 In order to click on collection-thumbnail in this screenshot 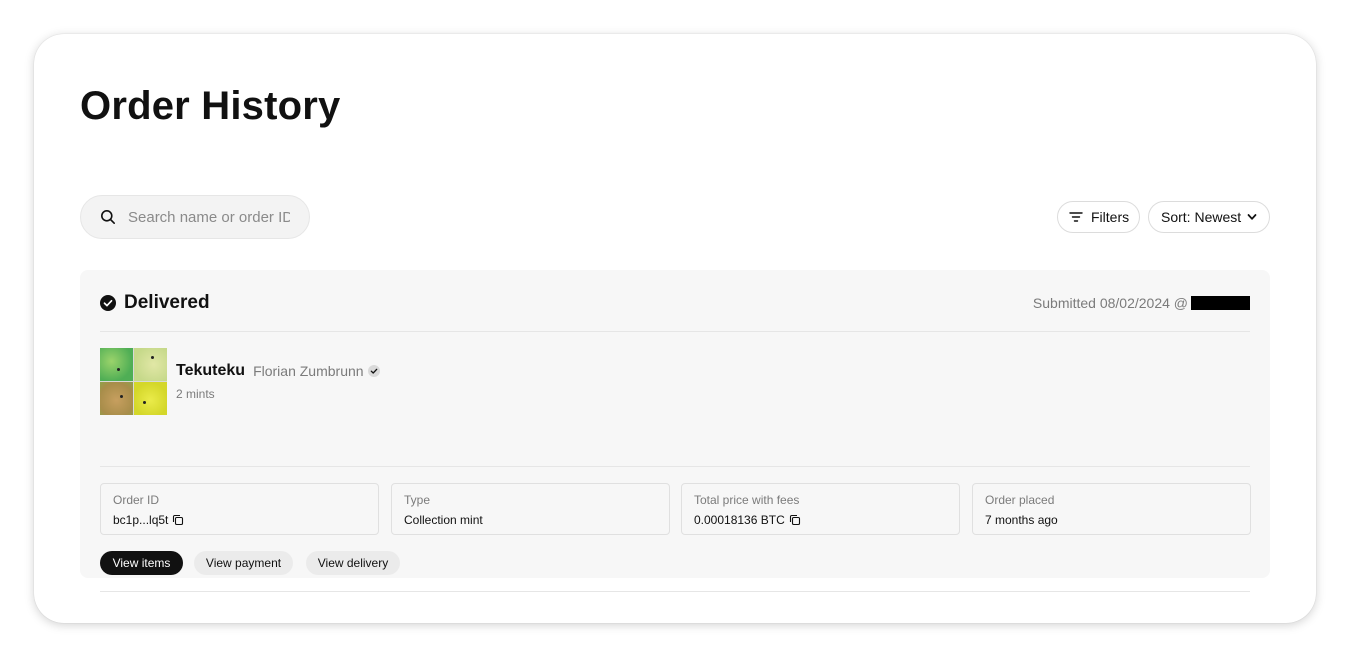, I will do `click(133, 381)`.